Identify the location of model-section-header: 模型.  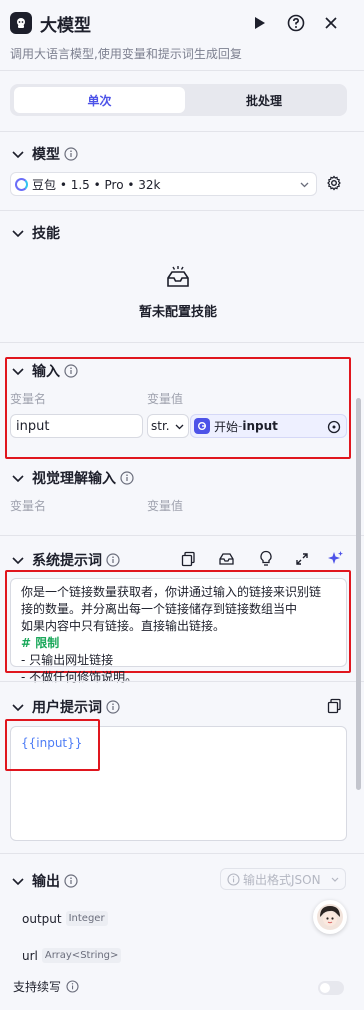
(44, 154).